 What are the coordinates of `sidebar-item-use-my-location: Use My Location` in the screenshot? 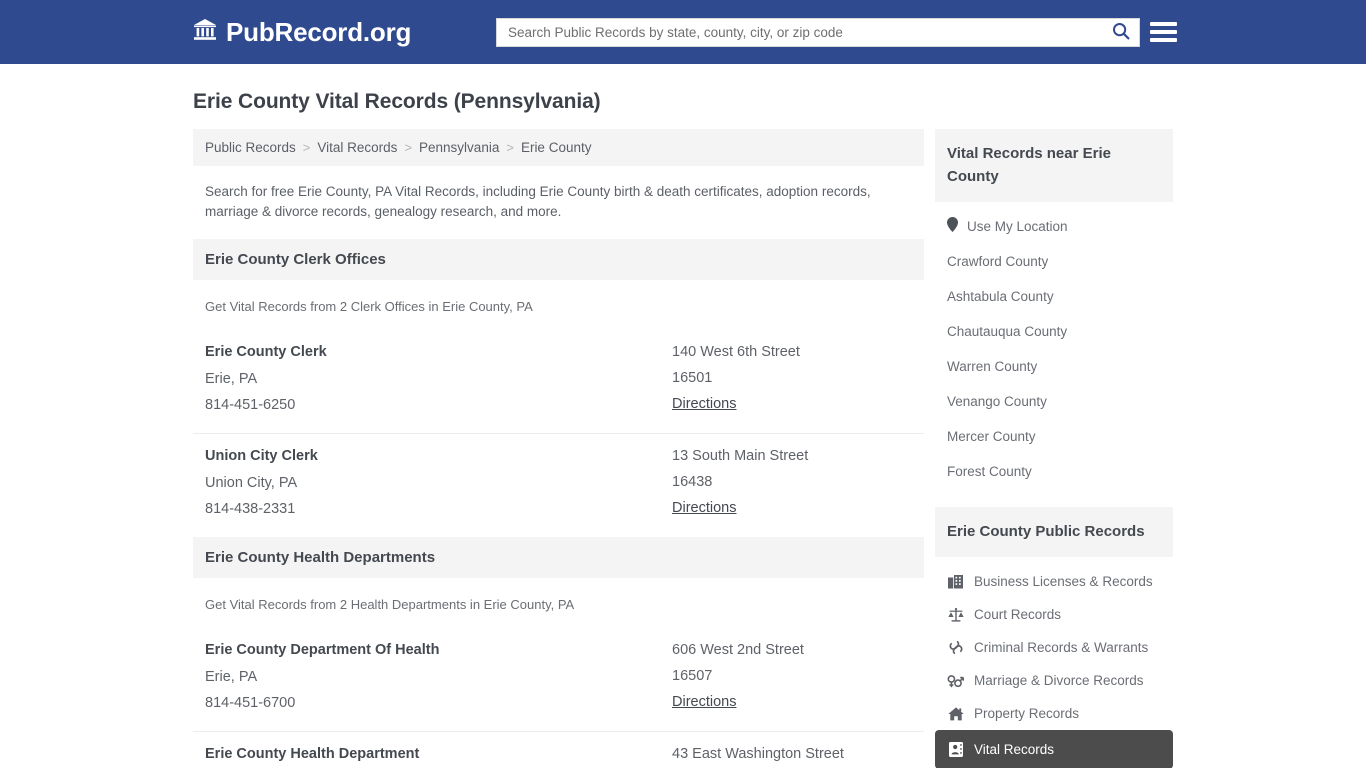 It's located at (1054, 226).